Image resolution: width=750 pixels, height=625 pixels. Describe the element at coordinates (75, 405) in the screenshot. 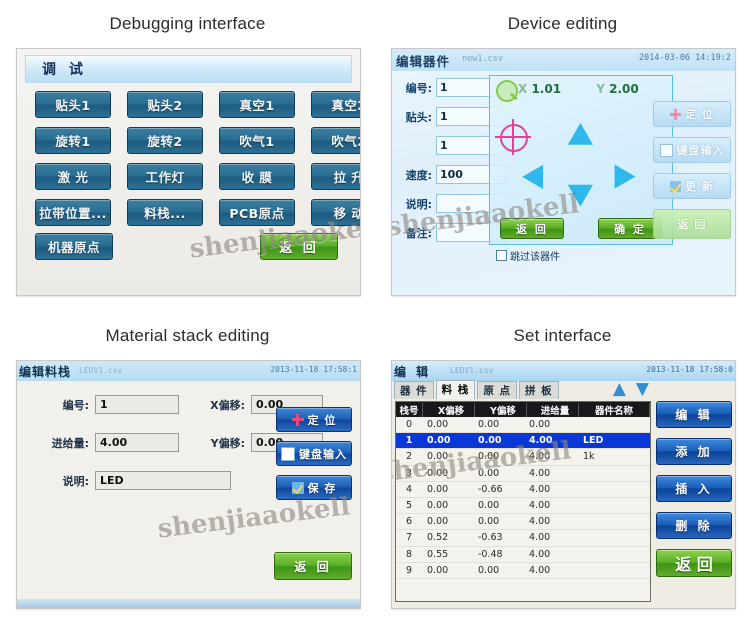

I see `material-label-id: 编号:` at that location.